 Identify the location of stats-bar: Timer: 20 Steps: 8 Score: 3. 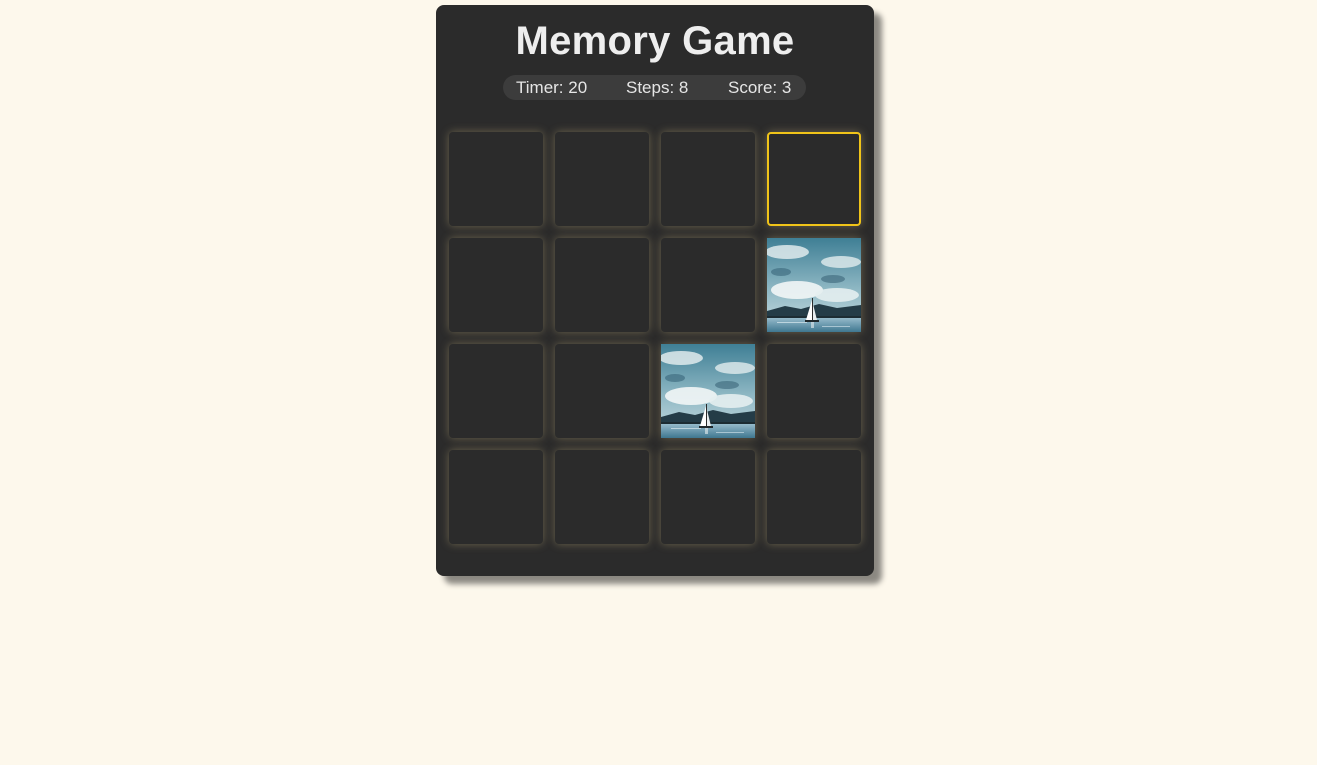
(654, 87).